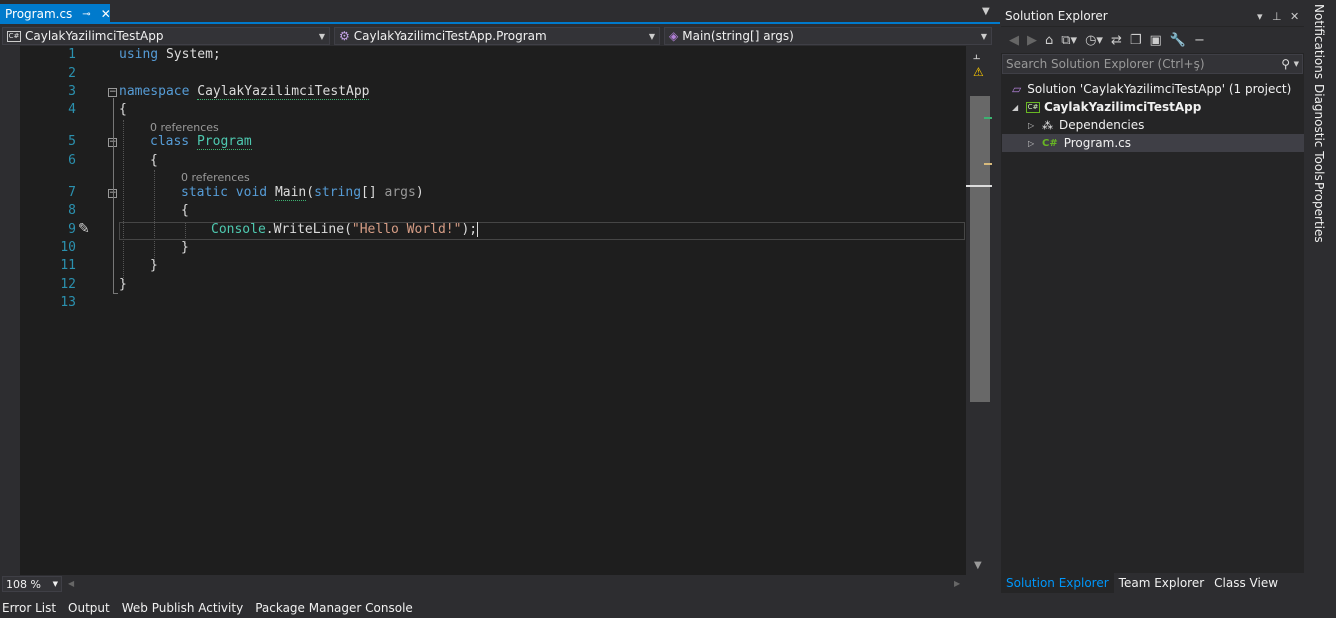  What do you see at coordinates (32, 584) in the screenshot?
I see `zoom-level-dropdown: 108 % ▼` at bounding box center [32, 584].